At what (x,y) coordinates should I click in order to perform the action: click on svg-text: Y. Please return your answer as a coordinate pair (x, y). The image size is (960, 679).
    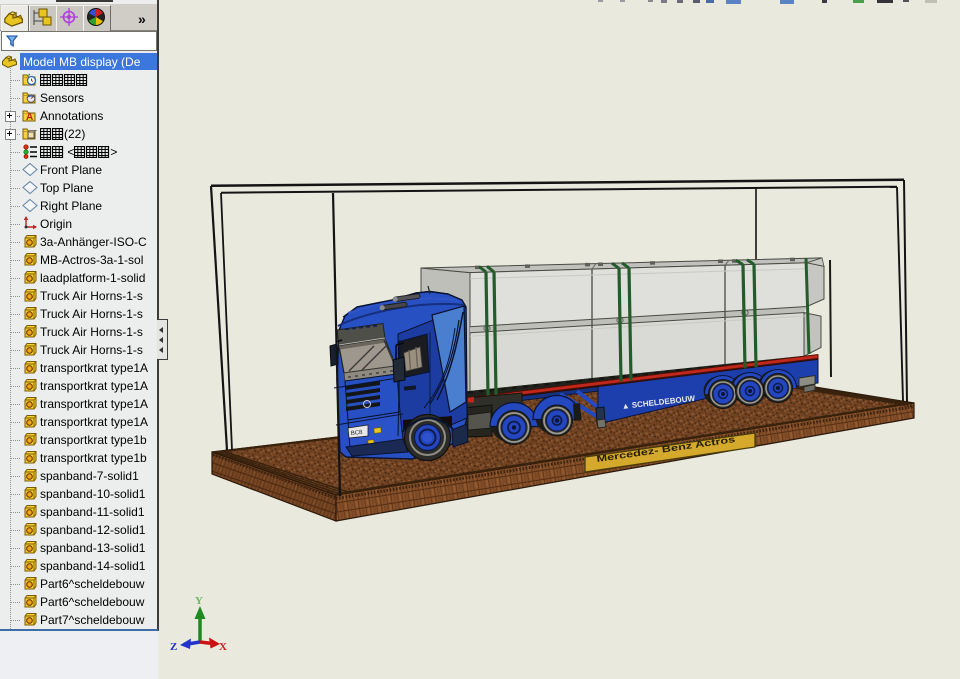
    Looking at the image, I should click on (199, 601).